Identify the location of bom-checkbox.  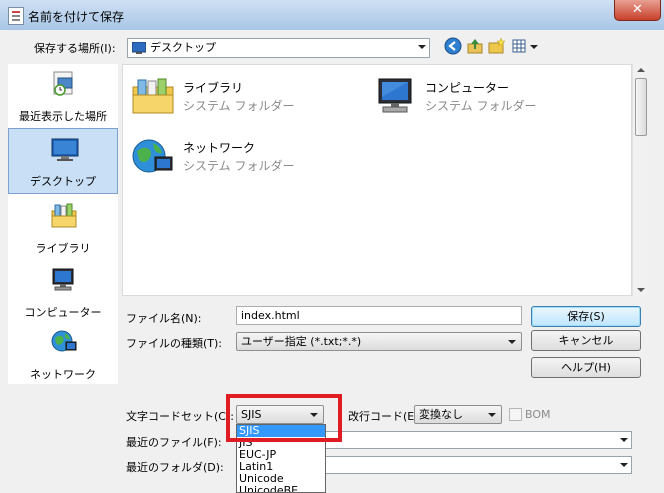
(515, 414).